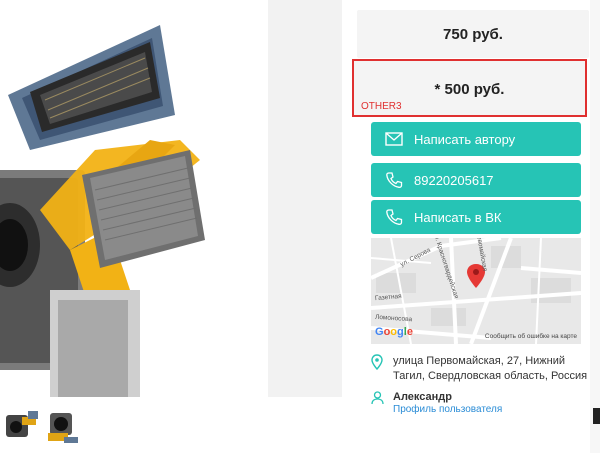  I want to click on message-author-button: Написать автору, so click(476, 139).